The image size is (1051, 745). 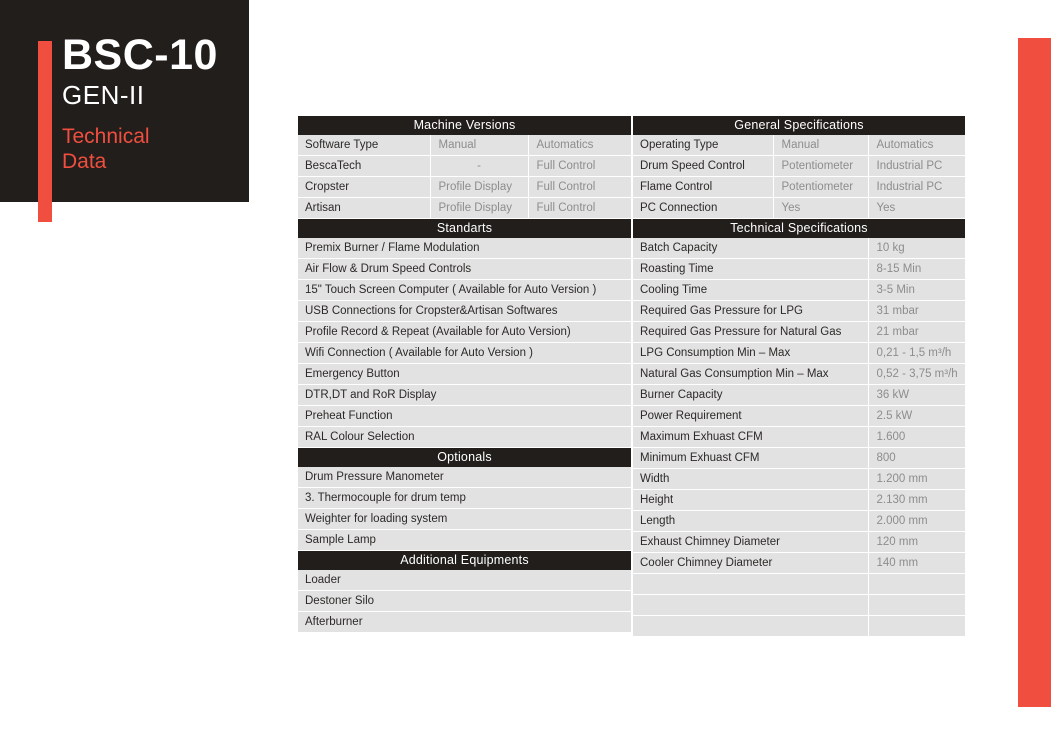 What do you see at coordinates (916, 208) in the screenshot?
I see `row-value-automatic: Yes` at bounding box center [916, 208].